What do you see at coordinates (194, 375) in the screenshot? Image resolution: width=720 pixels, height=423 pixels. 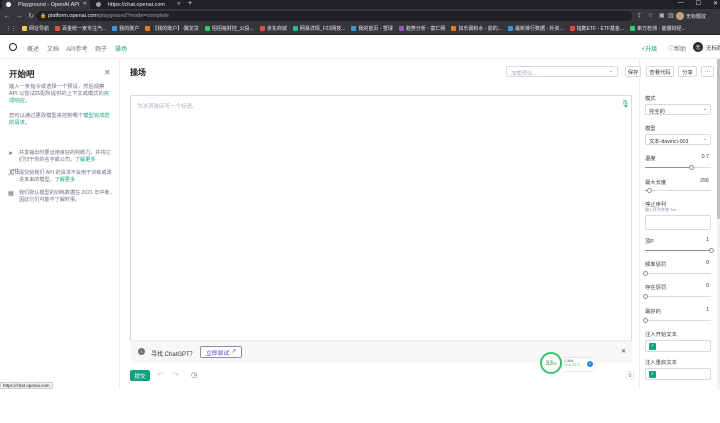 I see `history-icon: ◷` at bounding box center [194, 375].